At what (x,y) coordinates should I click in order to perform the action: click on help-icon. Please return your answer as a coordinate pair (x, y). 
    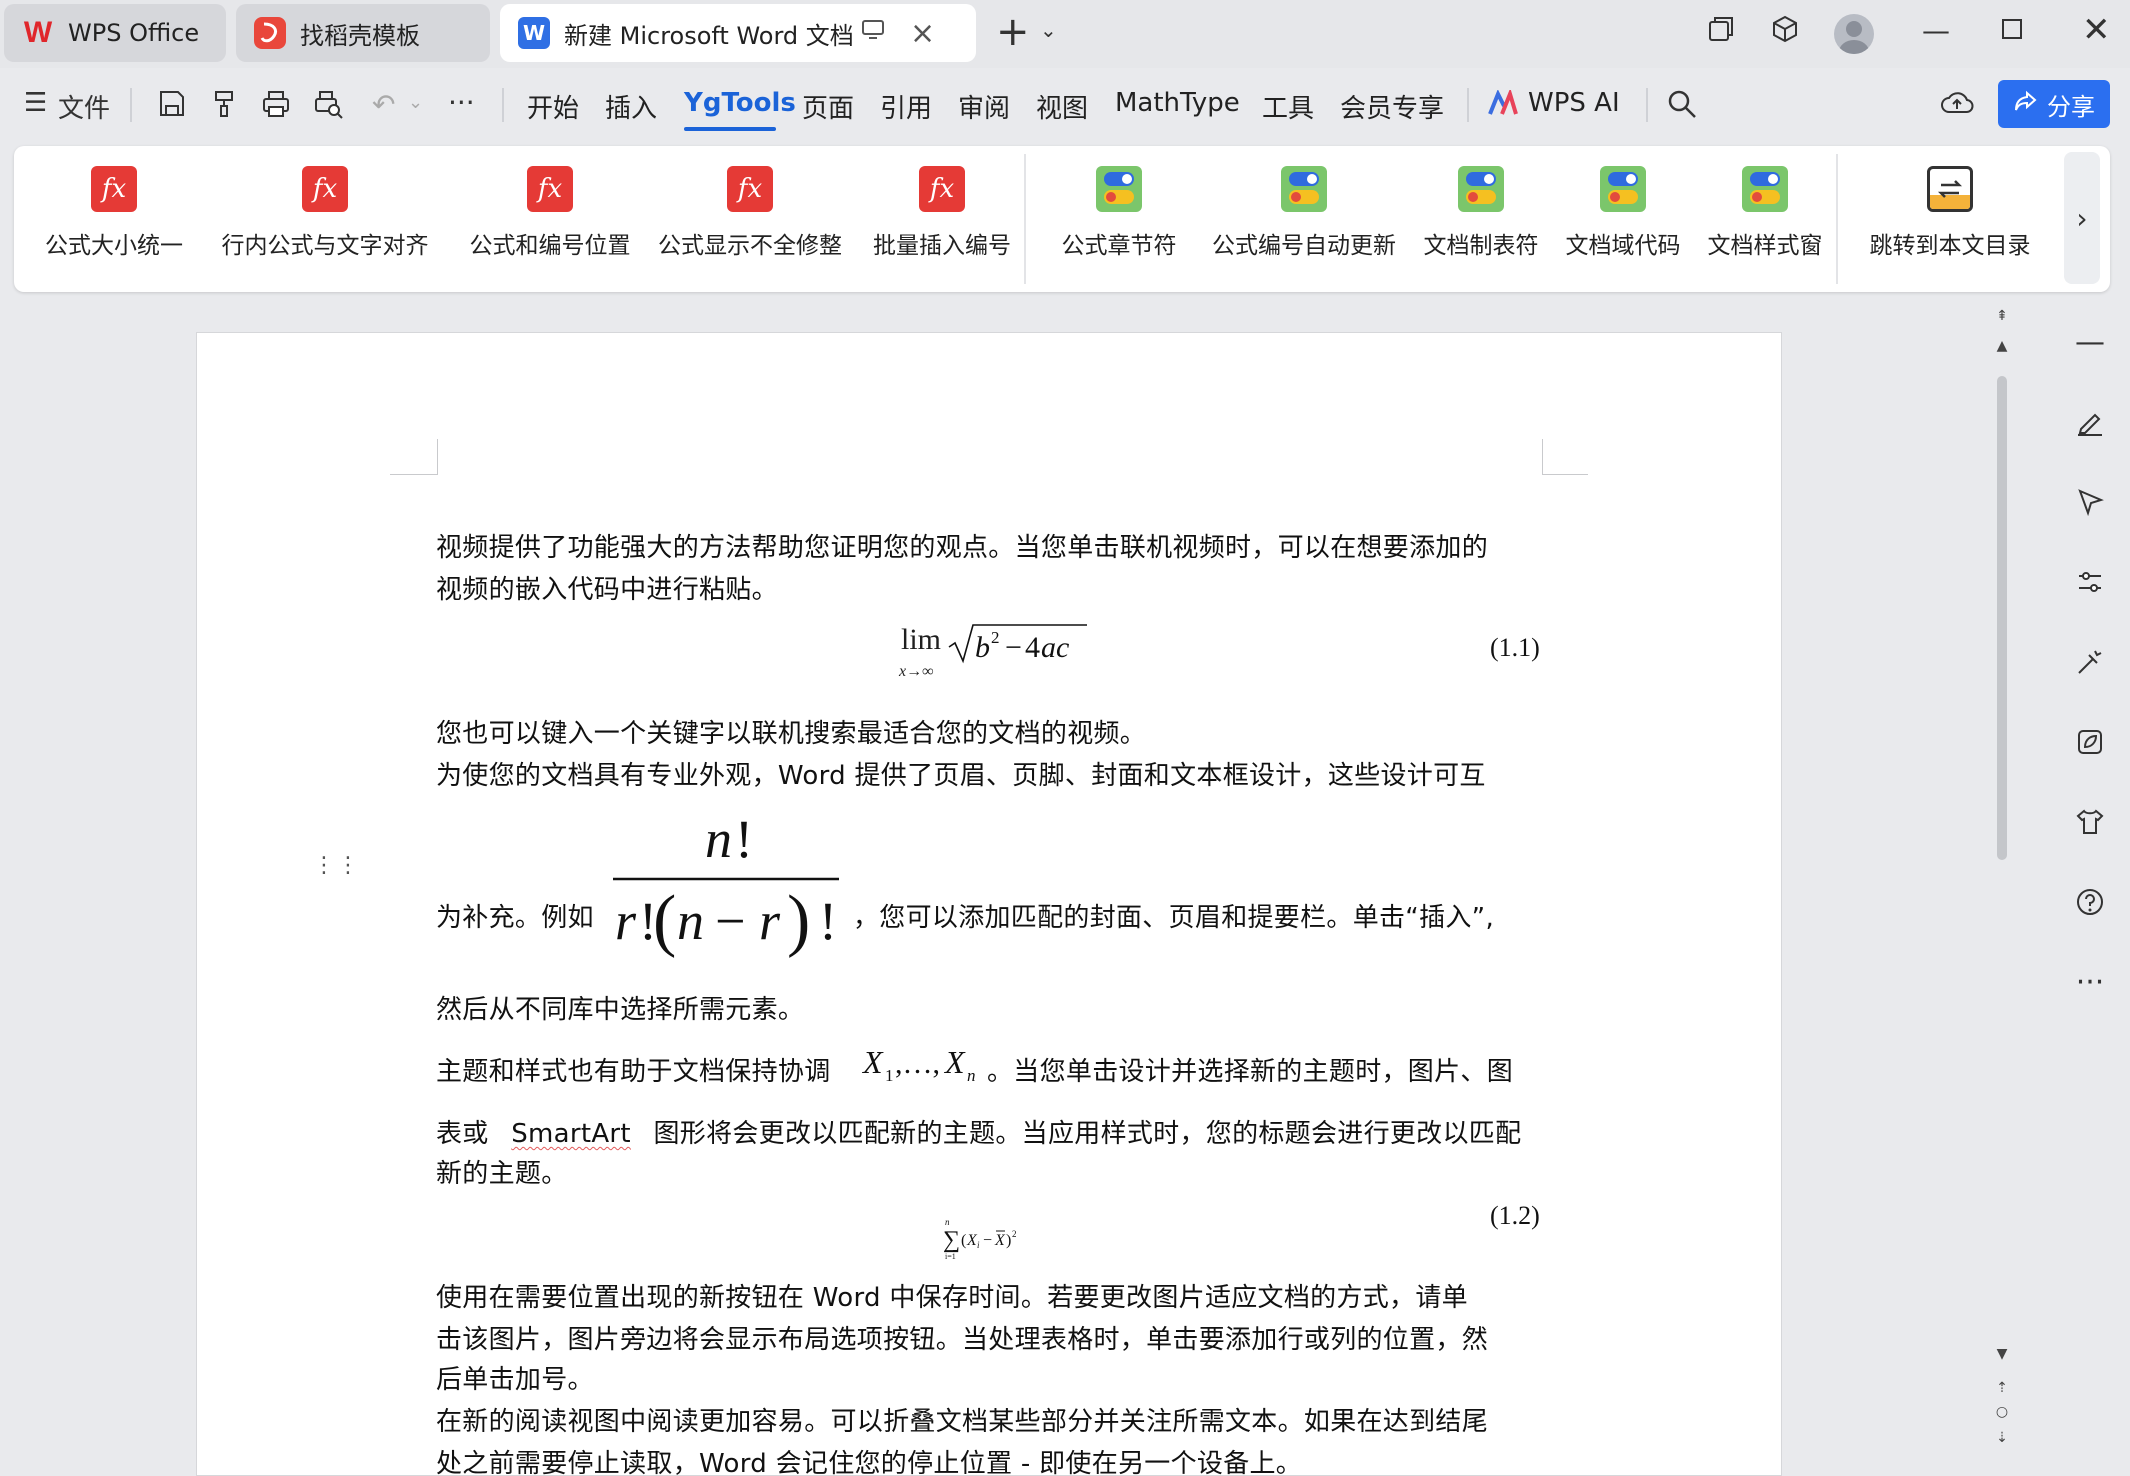
    Looking at the image, I should click on (2090, 902).